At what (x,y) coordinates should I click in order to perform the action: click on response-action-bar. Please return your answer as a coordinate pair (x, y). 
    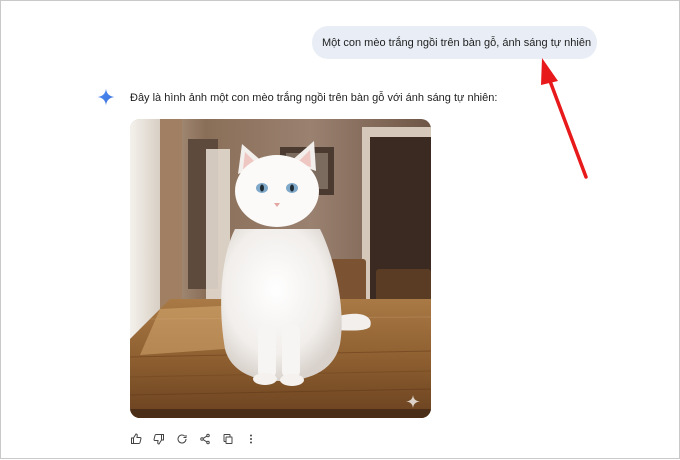
    Looking at the image, I should click on (193, 439).